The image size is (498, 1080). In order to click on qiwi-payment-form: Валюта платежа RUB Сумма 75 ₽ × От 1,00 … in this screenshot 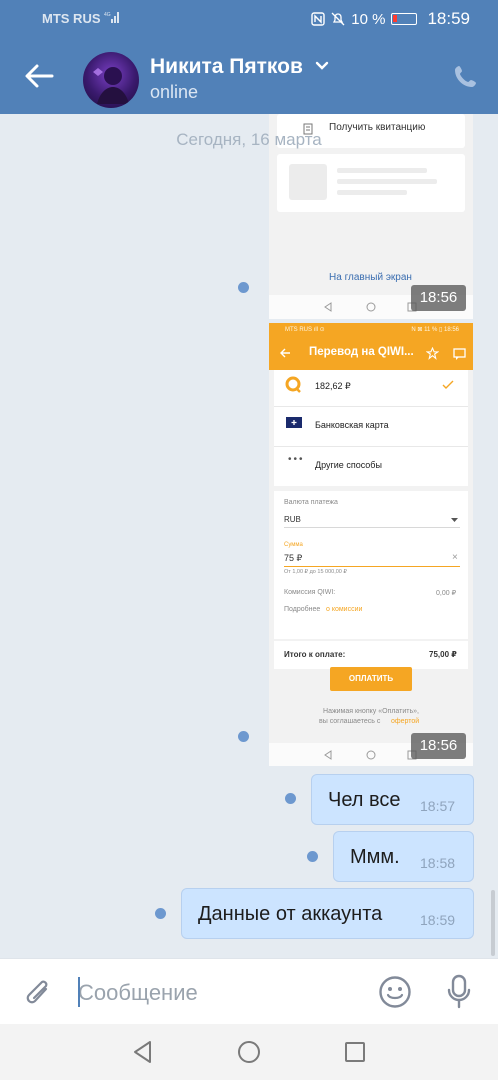, I will do `click(371, 565)`.